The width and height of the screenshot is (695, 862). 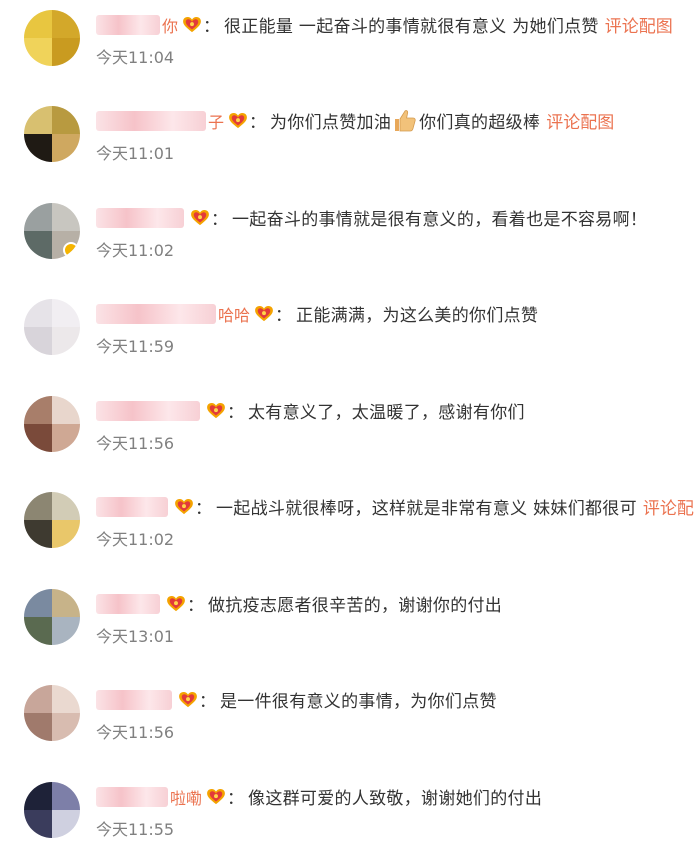 I want to click on comment-text: 一起奋斗的事情就是很有意义的，看着也是不容易啊！, so click(x=440, y=219).